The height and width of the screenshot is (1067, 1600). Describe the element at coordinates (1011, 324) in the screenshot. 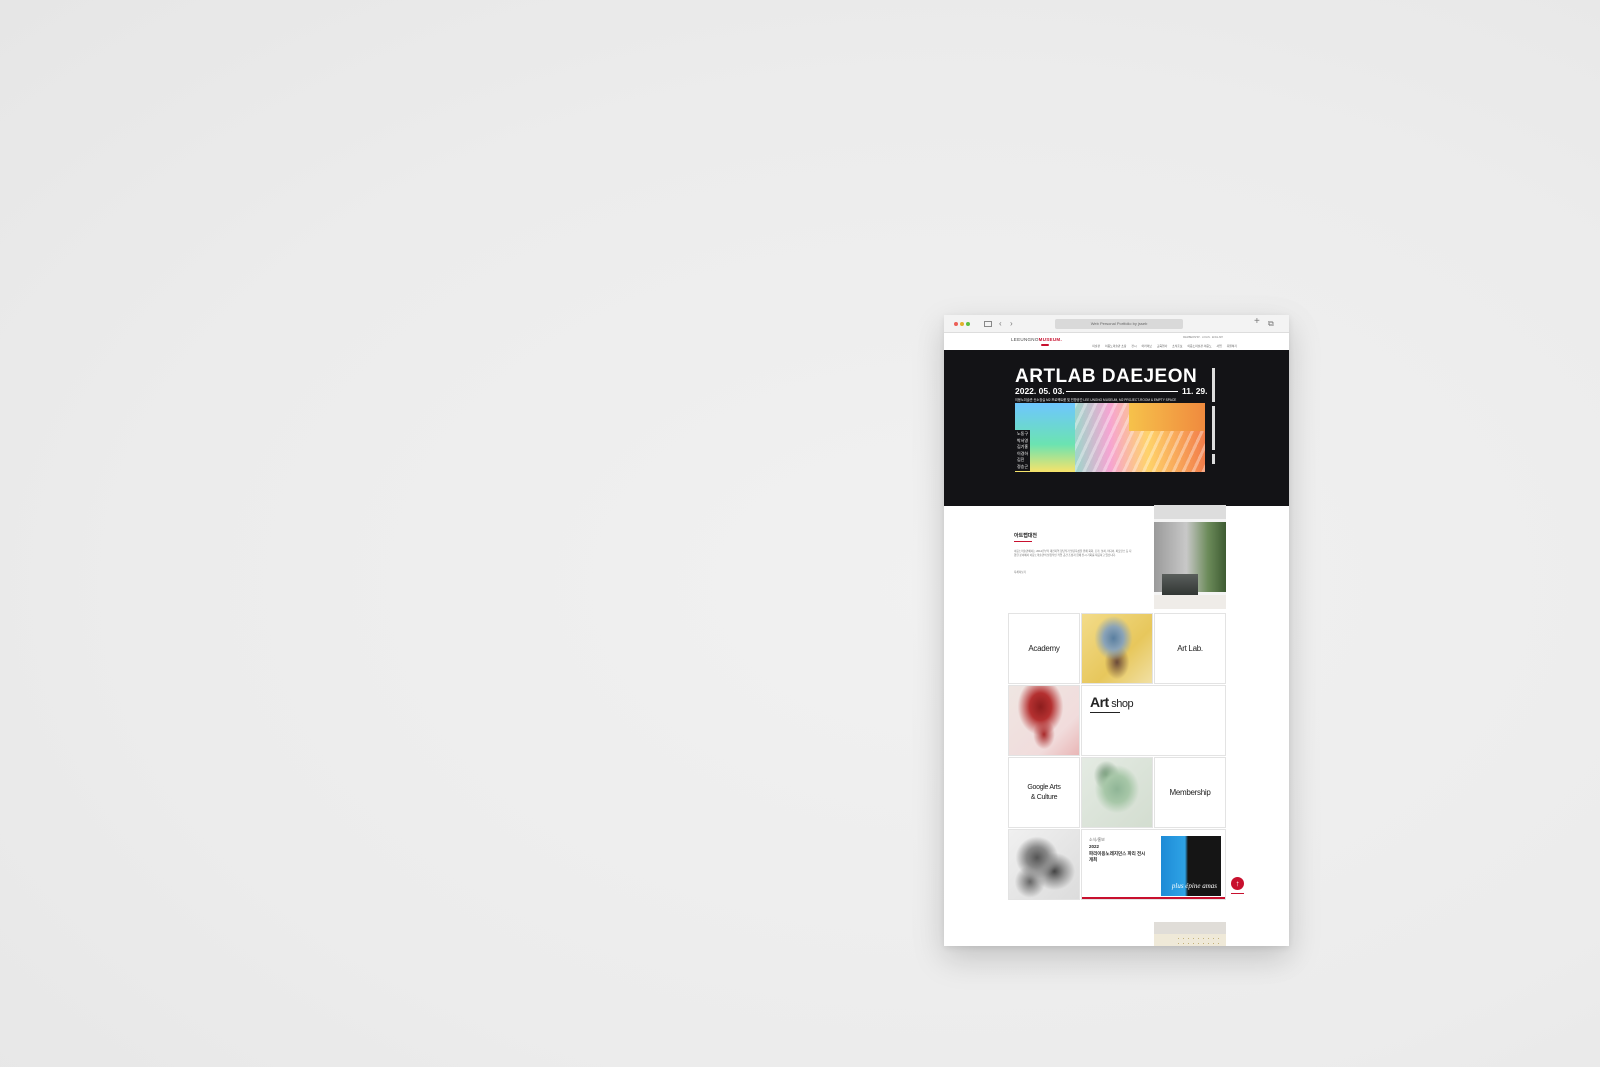

I see `forward-icon: ›` at that location.